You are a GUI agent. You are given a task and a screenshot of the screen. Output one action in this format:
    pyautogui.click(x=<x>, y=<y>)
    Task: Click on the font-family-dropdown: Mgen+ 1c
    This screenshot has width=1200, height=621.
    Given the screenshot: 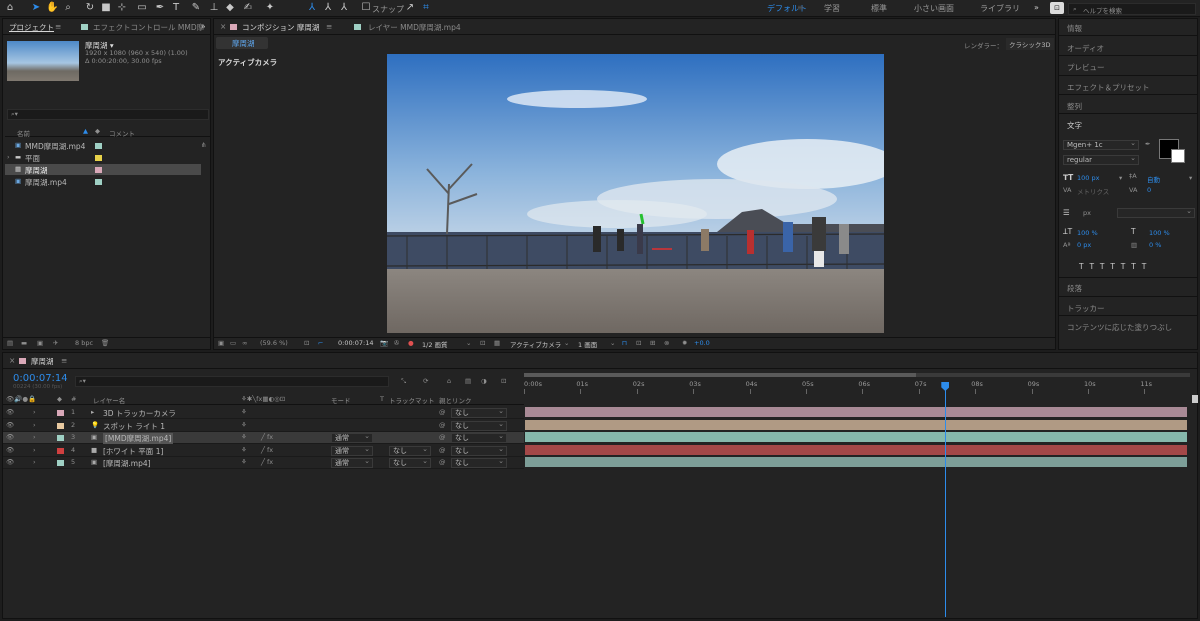 What is the action you would take?
    pyautogui.click(x=1101, y=144)
    